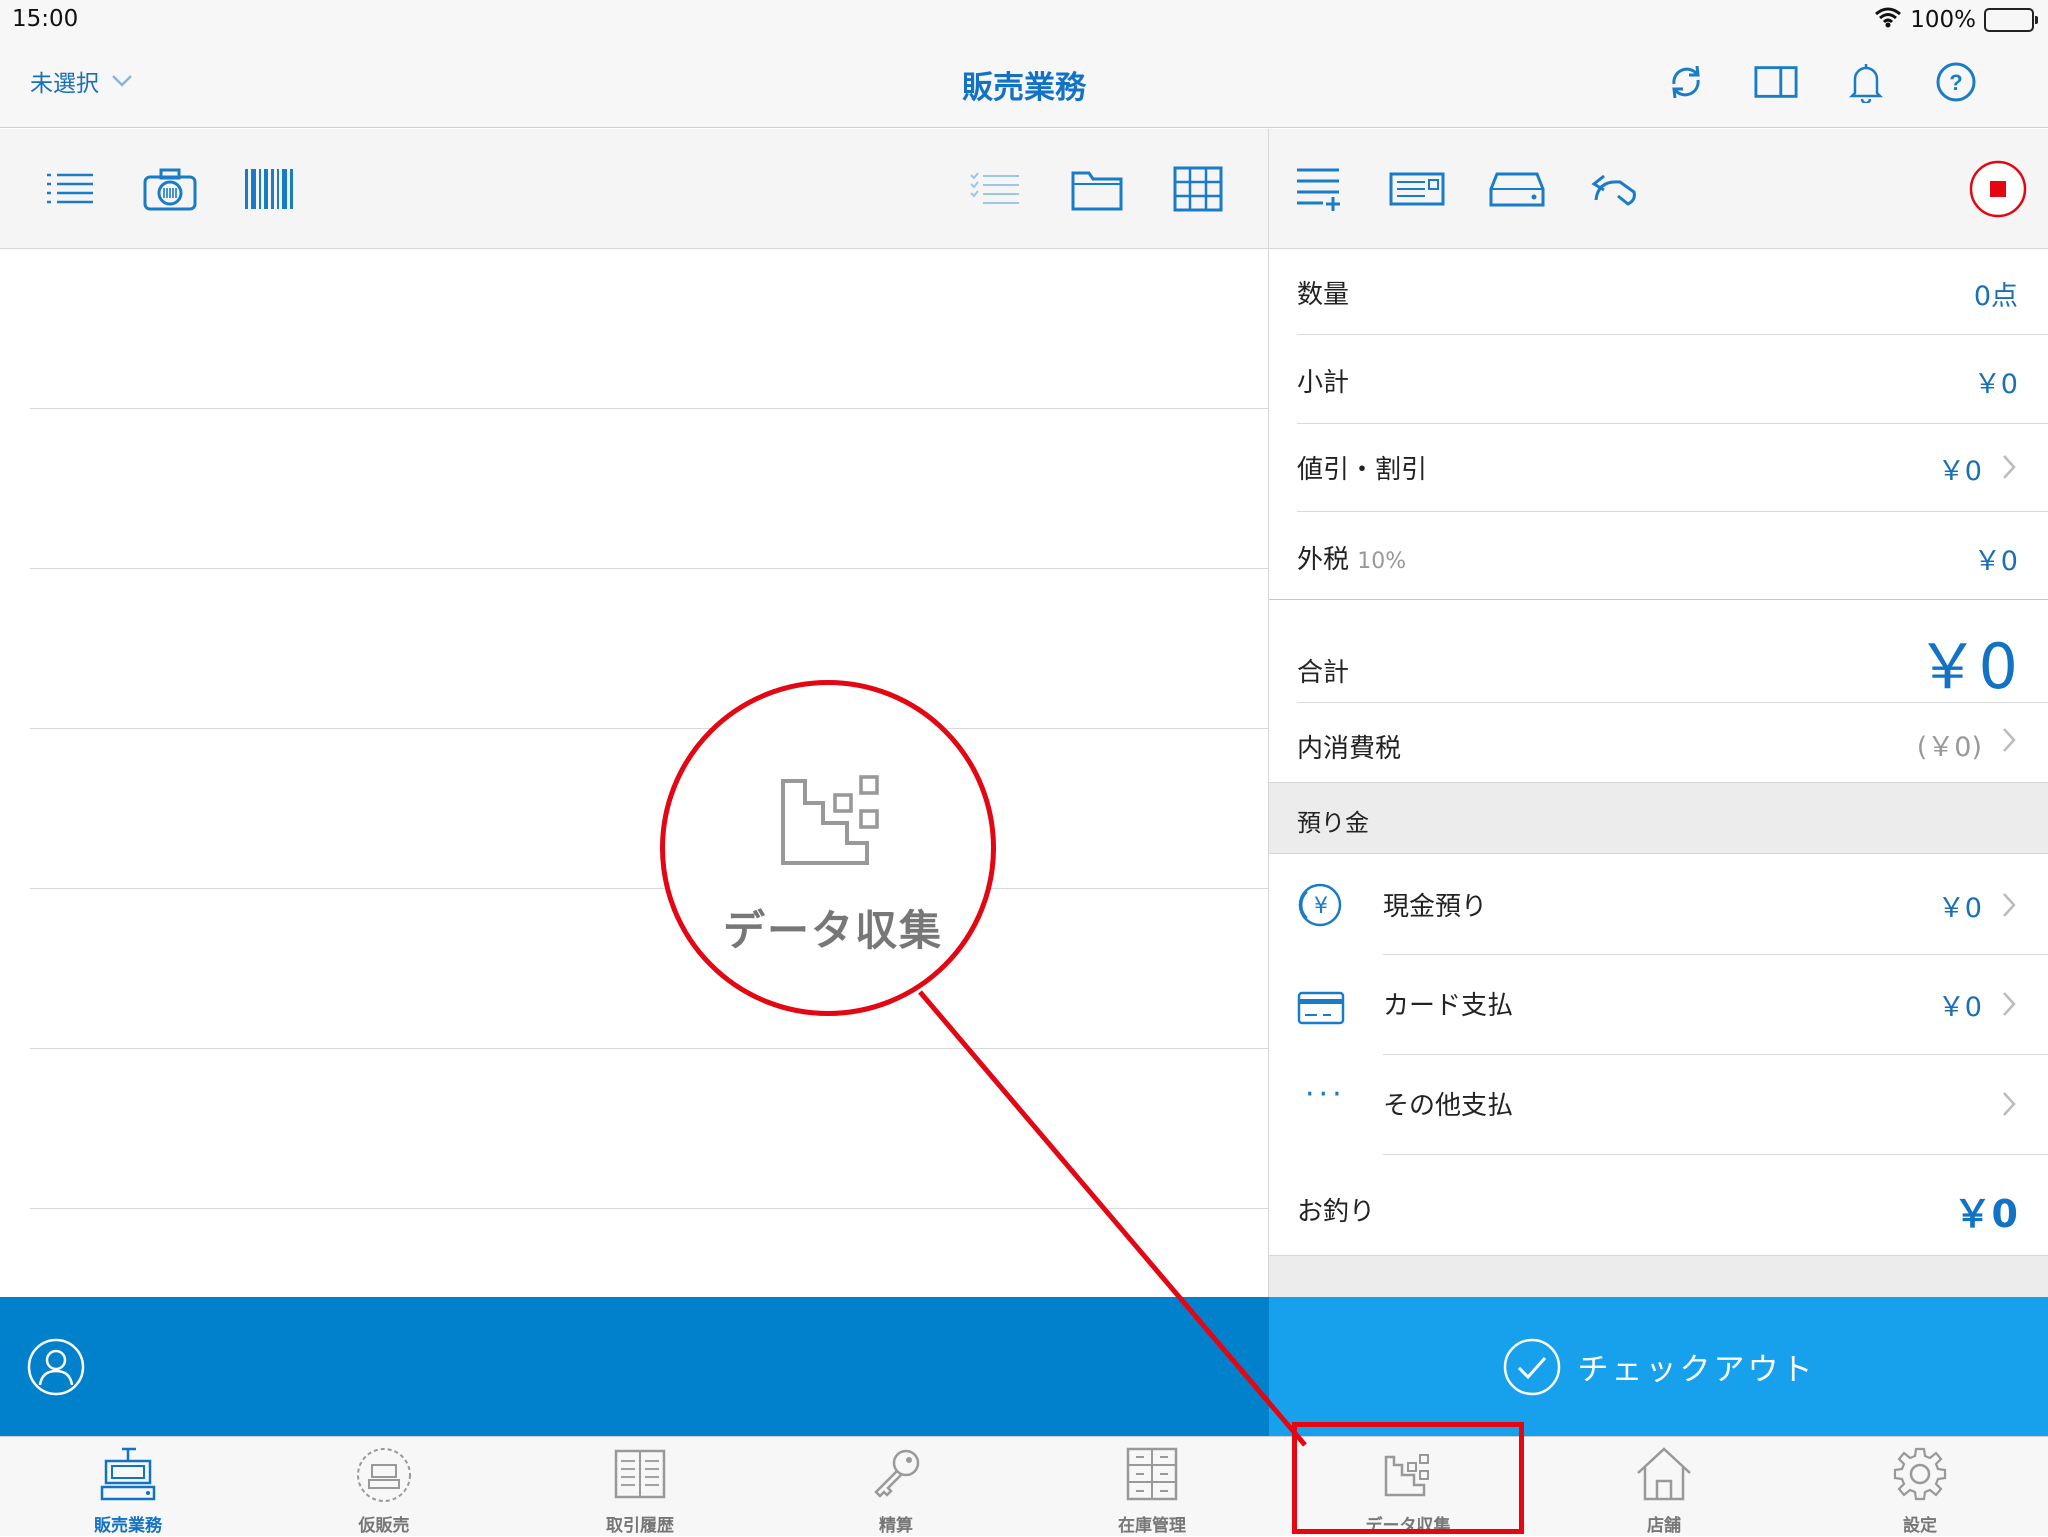 The image size is (2048, 1537). I want to click on tab-sales: 販売業務, so click(128, 1487).